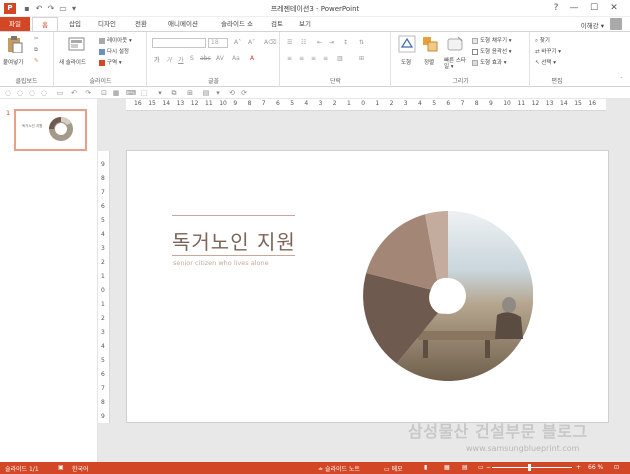 The height and width of the screenshot is (474, 630). I want to click on spellcheck-icon: ▣, so click(61, 467).